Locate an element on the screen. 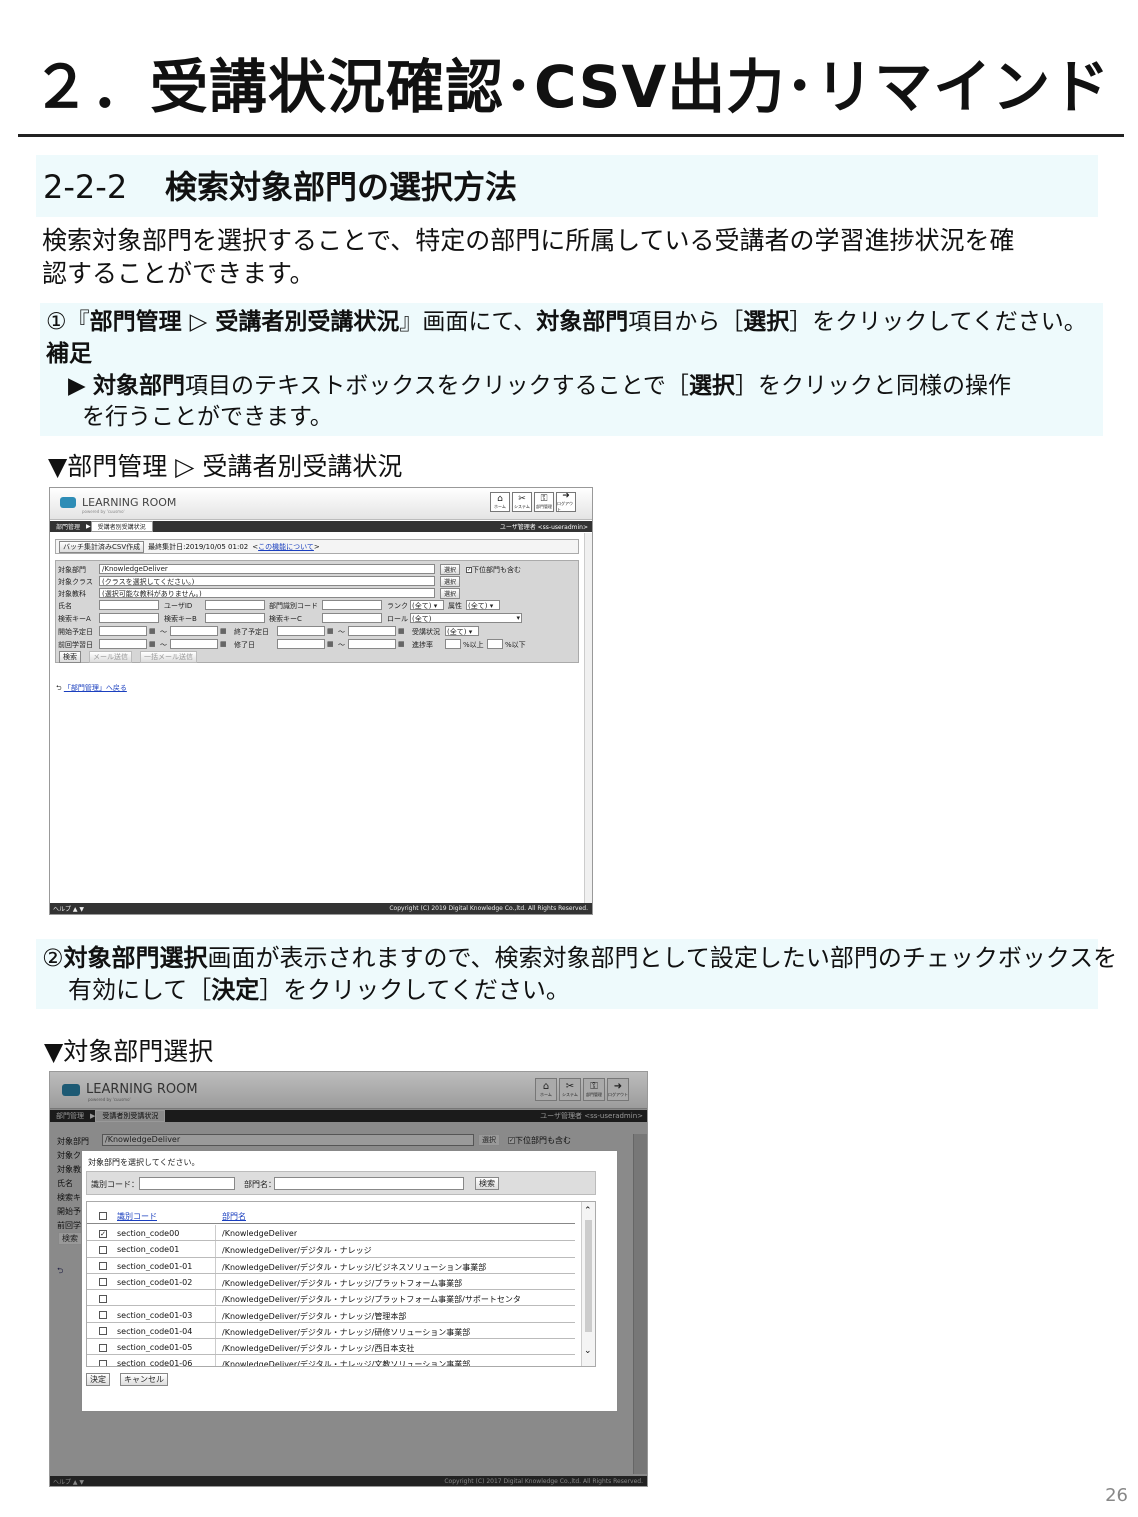  row-code: section_code01-05 is located at coordinates (155, 1348).